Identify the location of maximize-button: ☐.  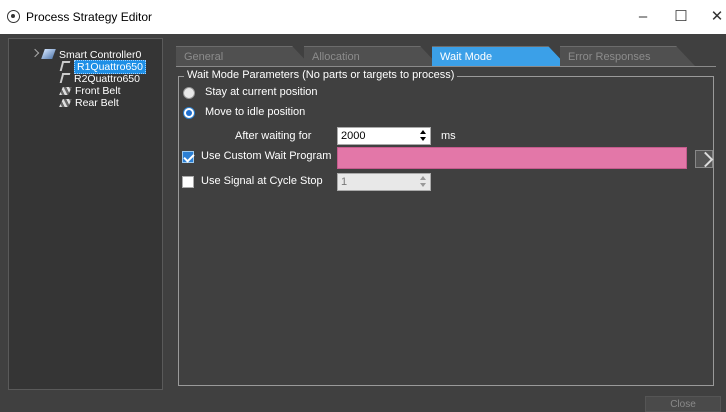
(681, 17).